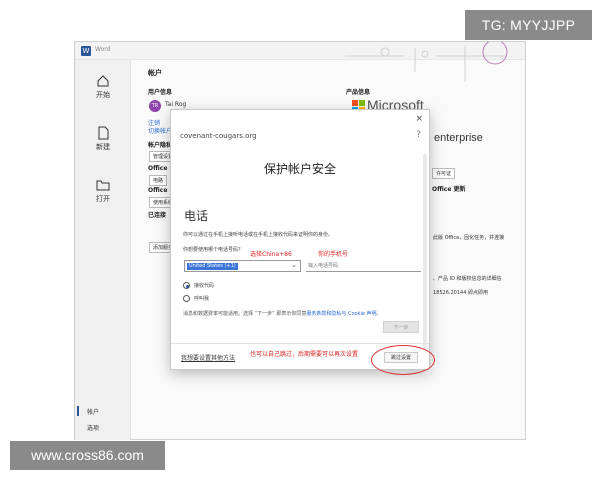 This screenshot has width=600, height=480. I want to click on product-text-1: 此版 Office，固化任务，并连接, so click(469, 238).